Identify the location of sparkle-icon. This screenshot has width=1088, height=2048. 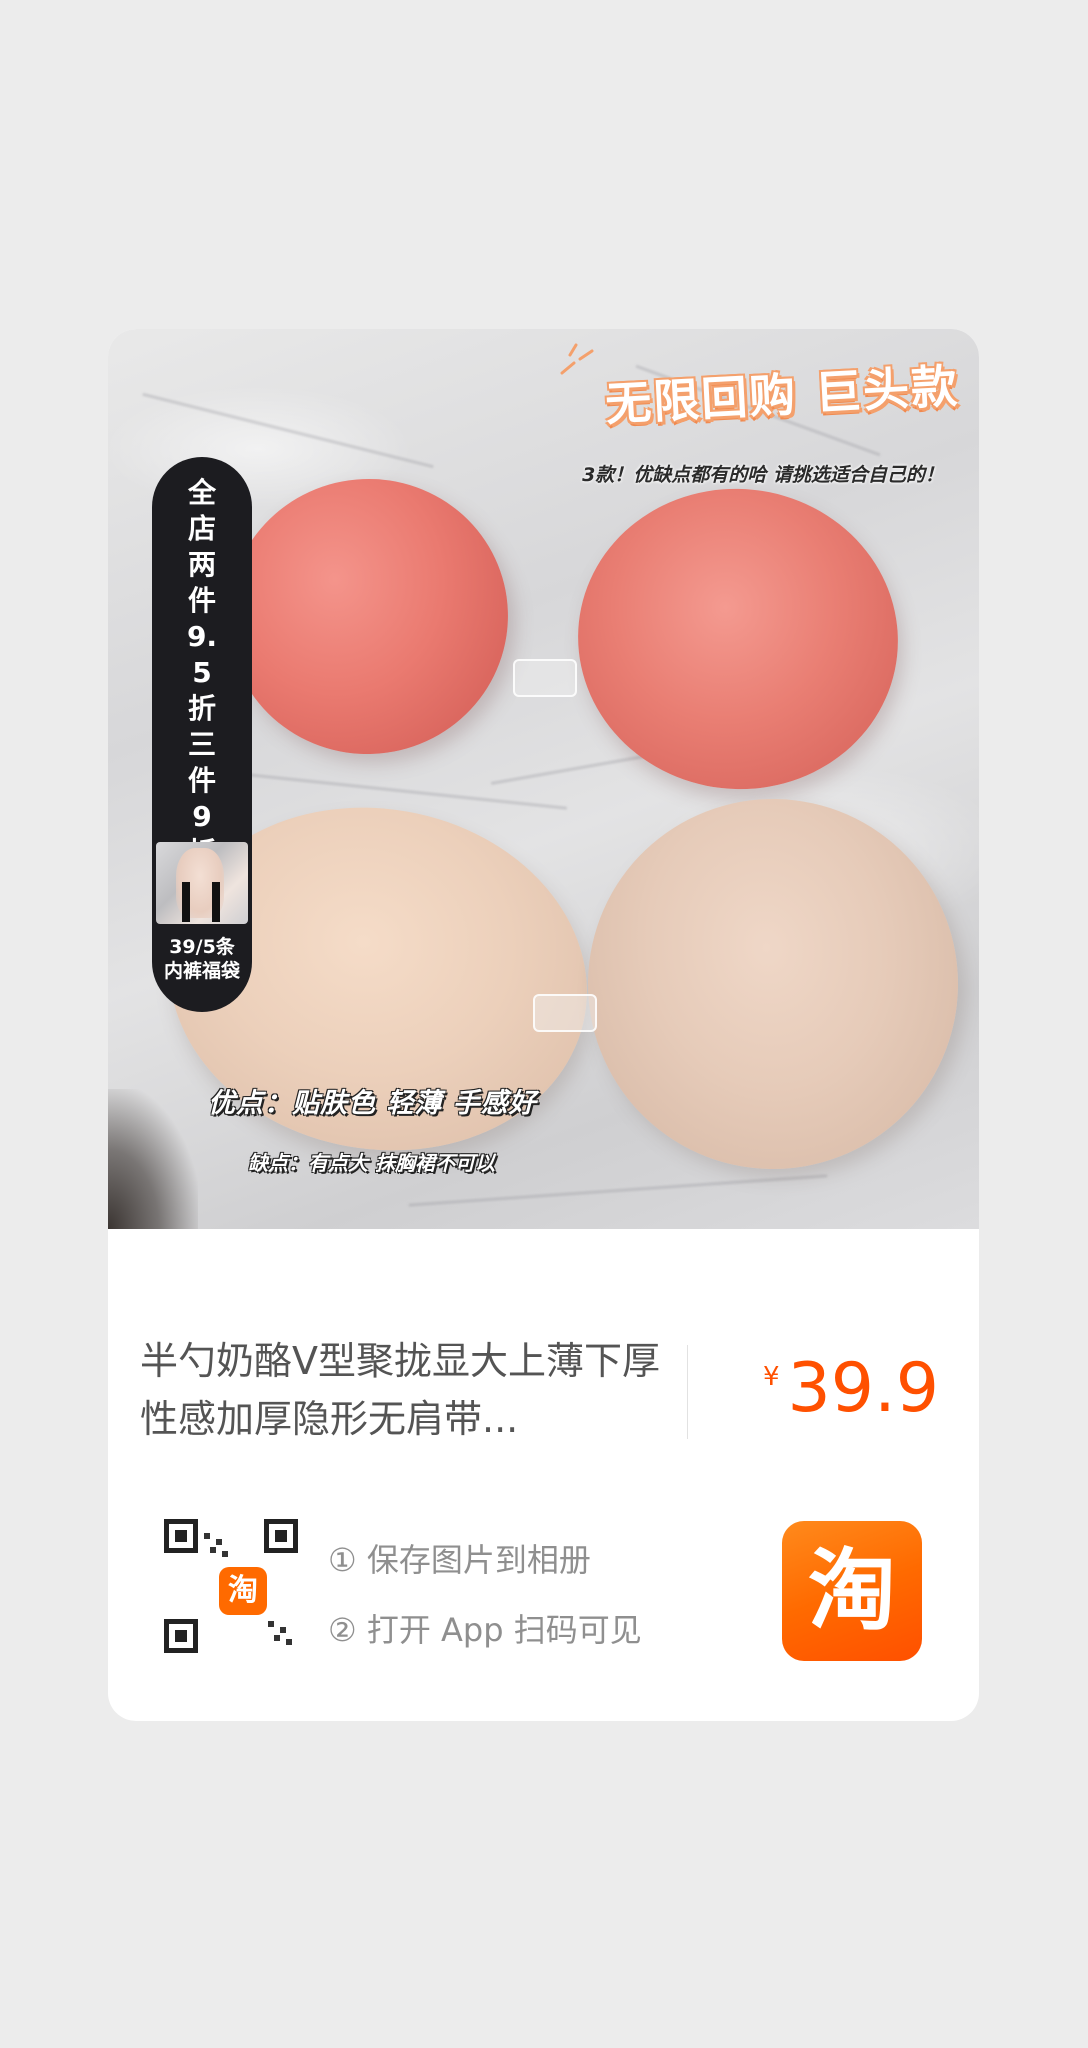
(577, 359).